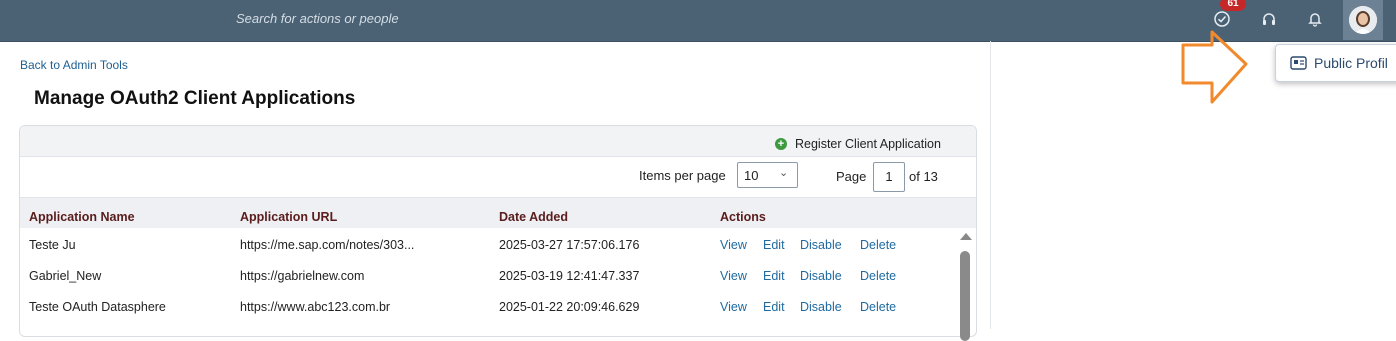 Image resolution: width=1396 pixels, height=341 pixels. What do you see at coordinates (498, 141) in the screenshot?
I see `panel-toolbar: + Register Client Application` at bounding box center [498, 141].